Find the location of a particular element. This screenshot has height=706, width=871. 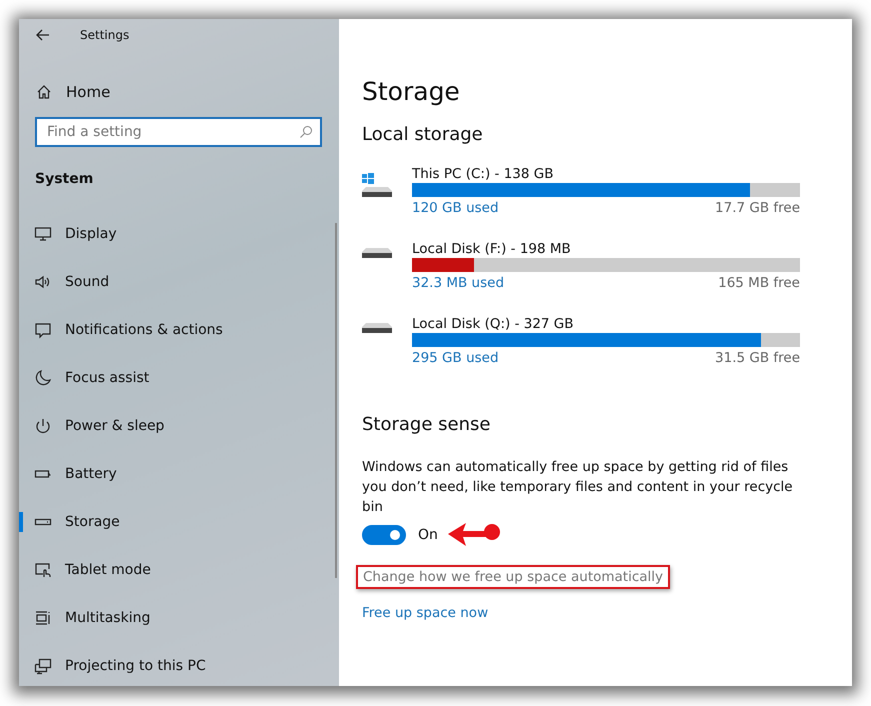

search-icon is located at coordinates (306, 132).